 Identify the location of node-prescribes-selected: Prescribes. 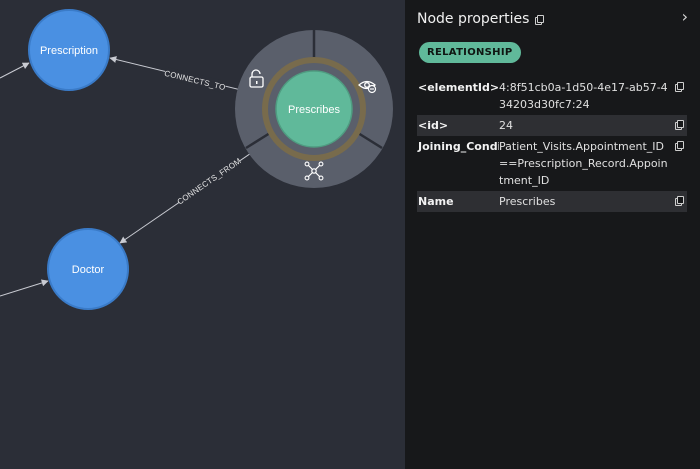
(314, 109).